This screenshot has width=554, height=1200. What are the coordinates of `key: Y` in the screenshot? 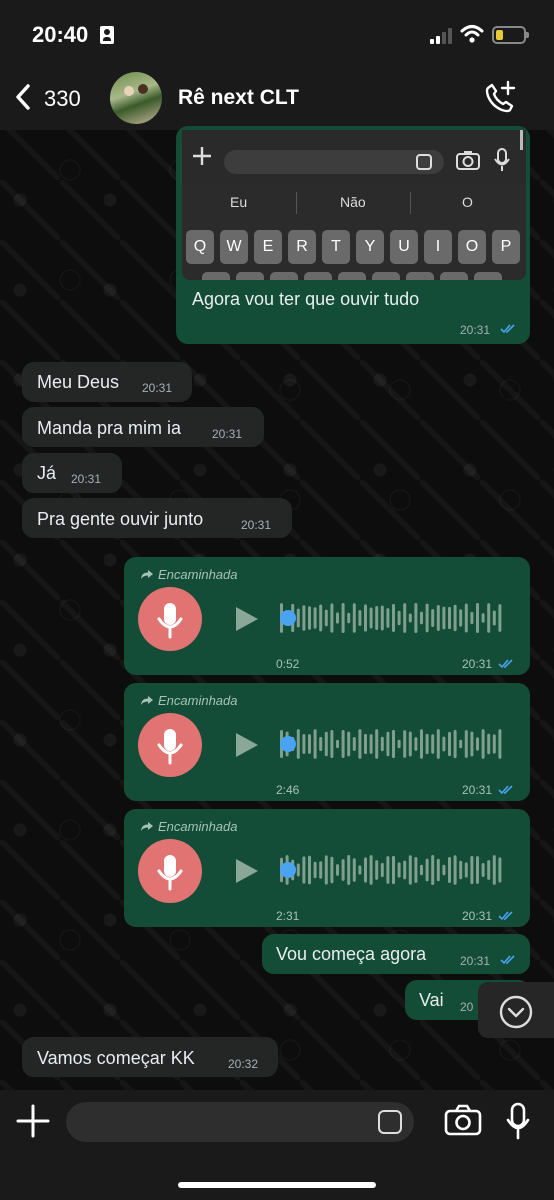 It's located at (370, 247).